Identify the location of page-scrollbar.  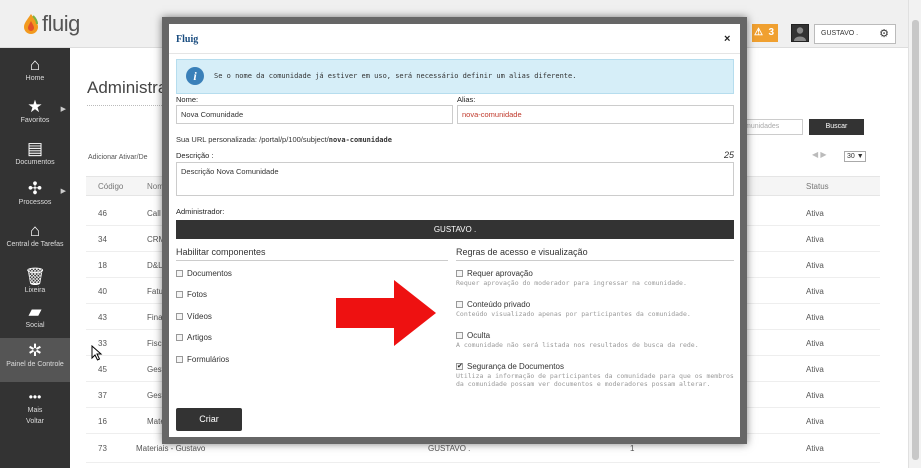
(914, 234).